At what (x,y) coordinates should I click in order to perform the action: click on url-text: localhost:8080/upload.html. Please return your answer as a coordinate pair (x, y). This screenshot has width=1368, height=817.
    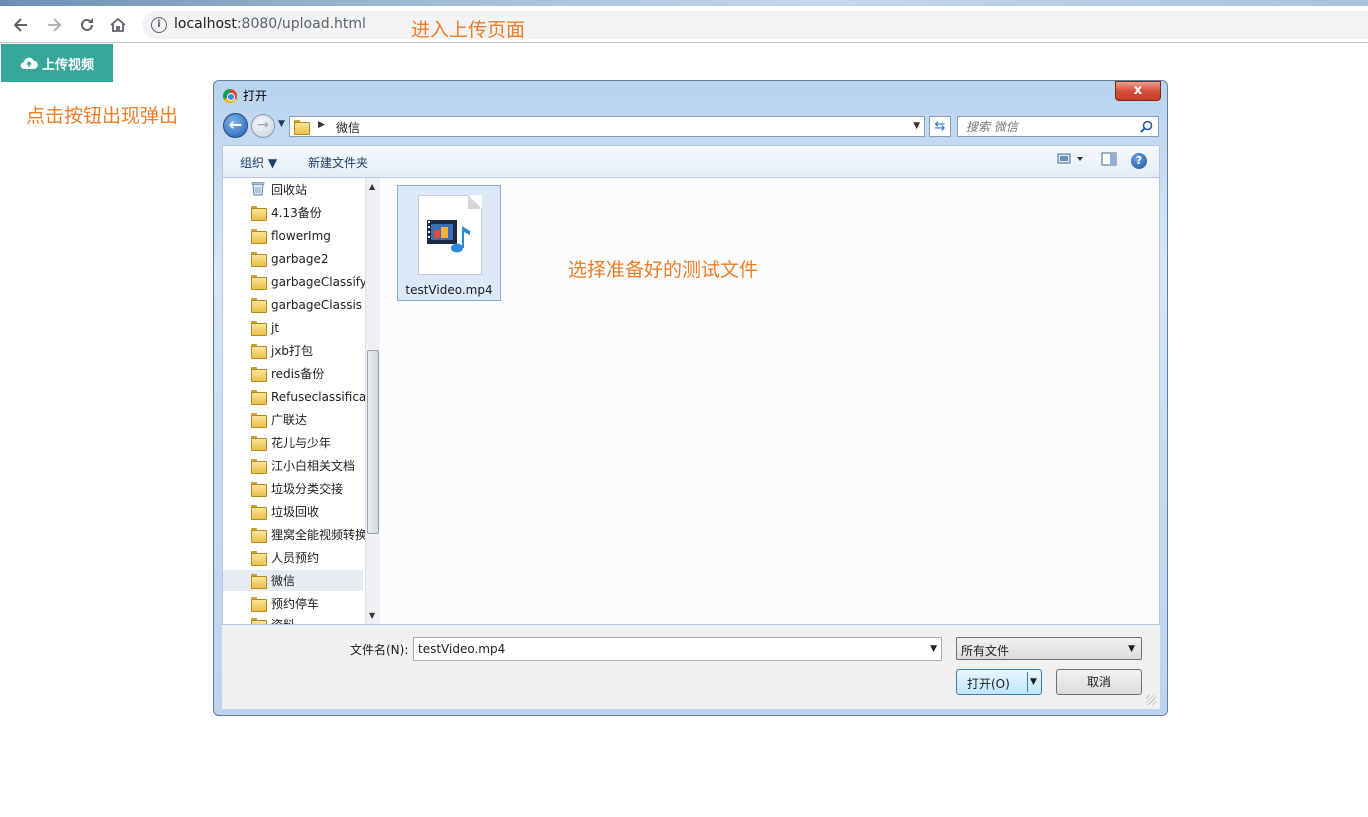
    Looking at the image, I should click on (270, 24).